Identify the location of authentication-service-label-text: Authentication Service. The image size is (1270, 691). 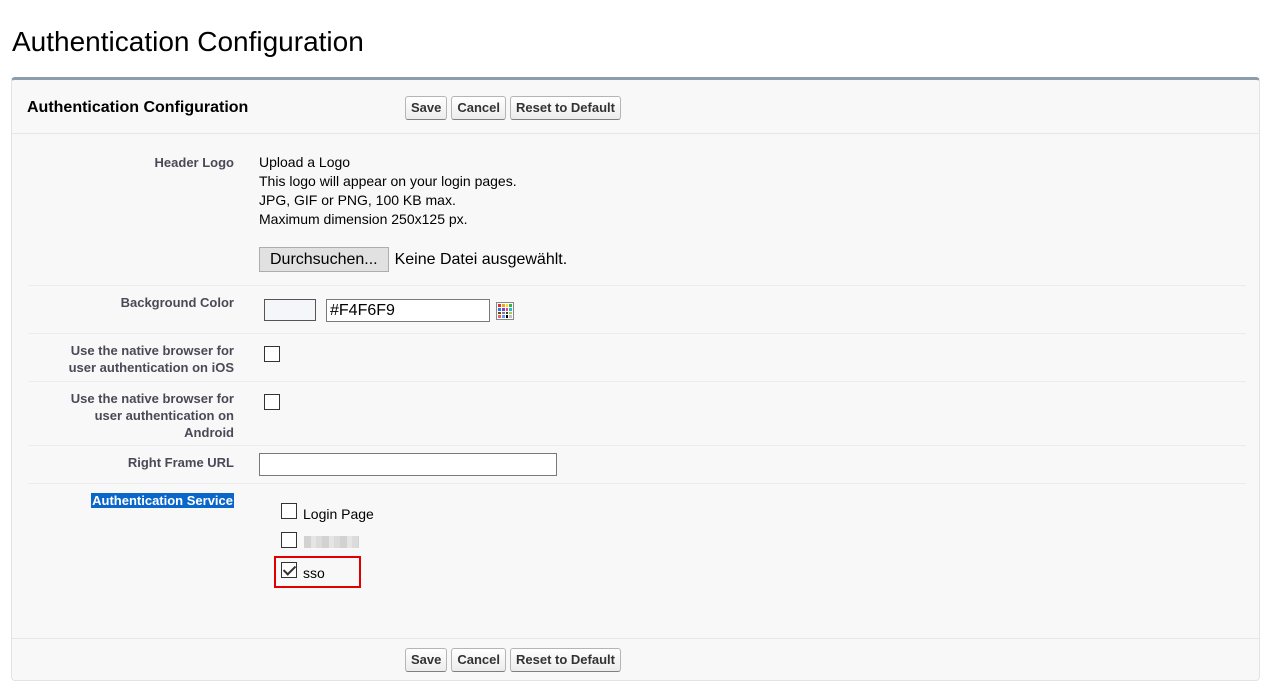
(162, 500).